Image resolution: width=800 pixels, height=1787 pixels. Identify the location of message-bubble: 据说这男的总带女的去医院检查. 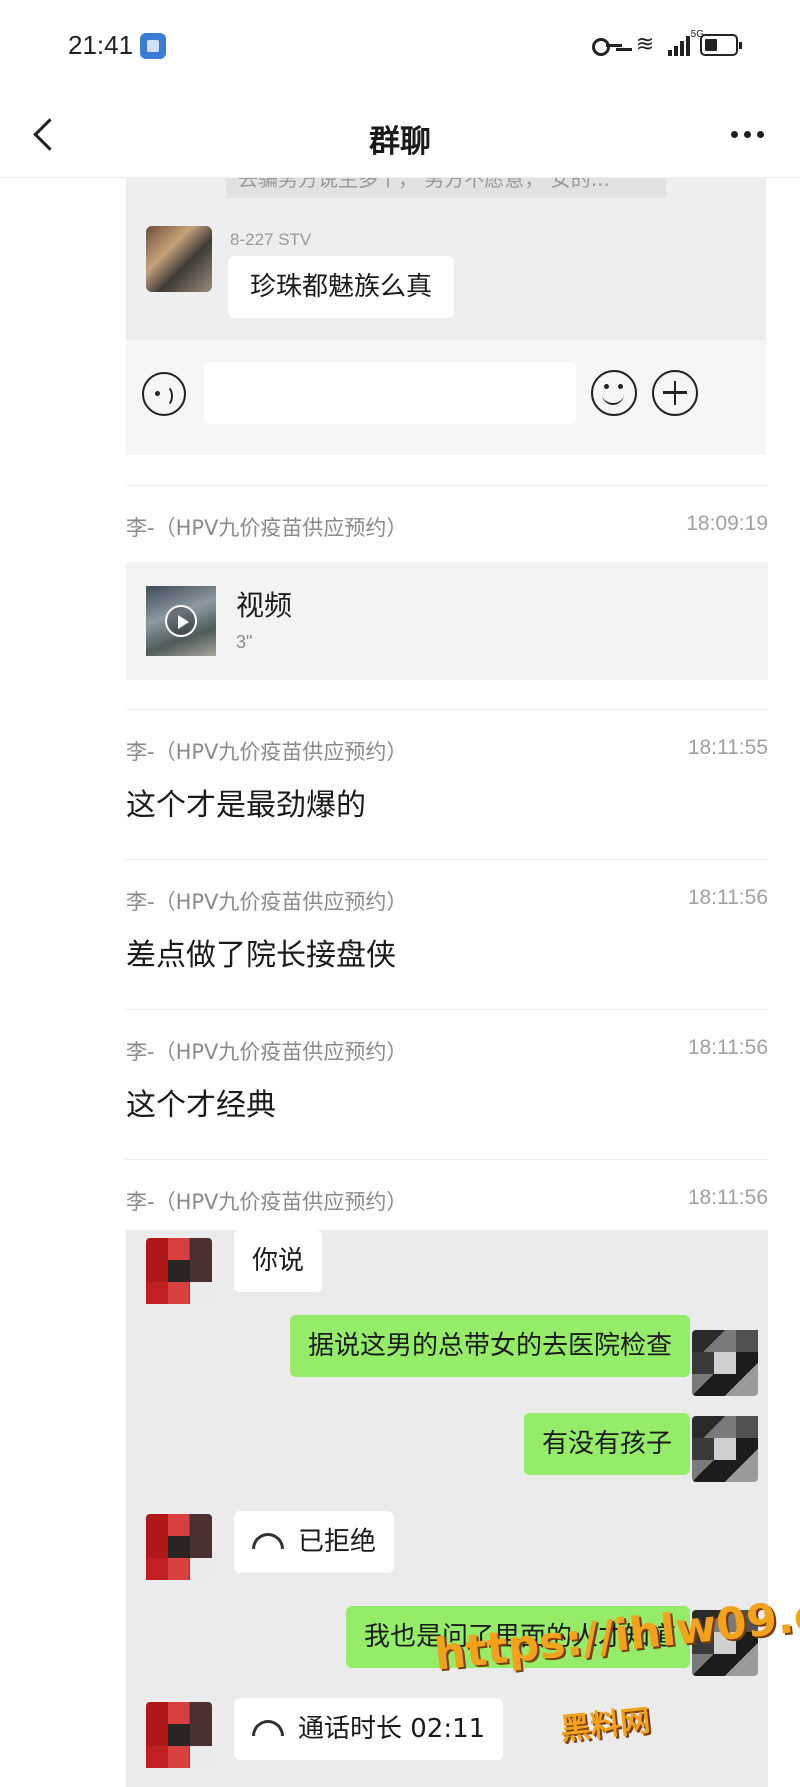
(489, 1346).